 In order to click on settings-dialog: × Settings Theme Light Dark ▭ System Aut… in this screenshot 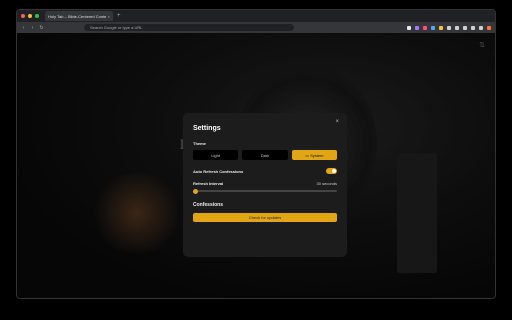, I will do `click(265, 185)`.